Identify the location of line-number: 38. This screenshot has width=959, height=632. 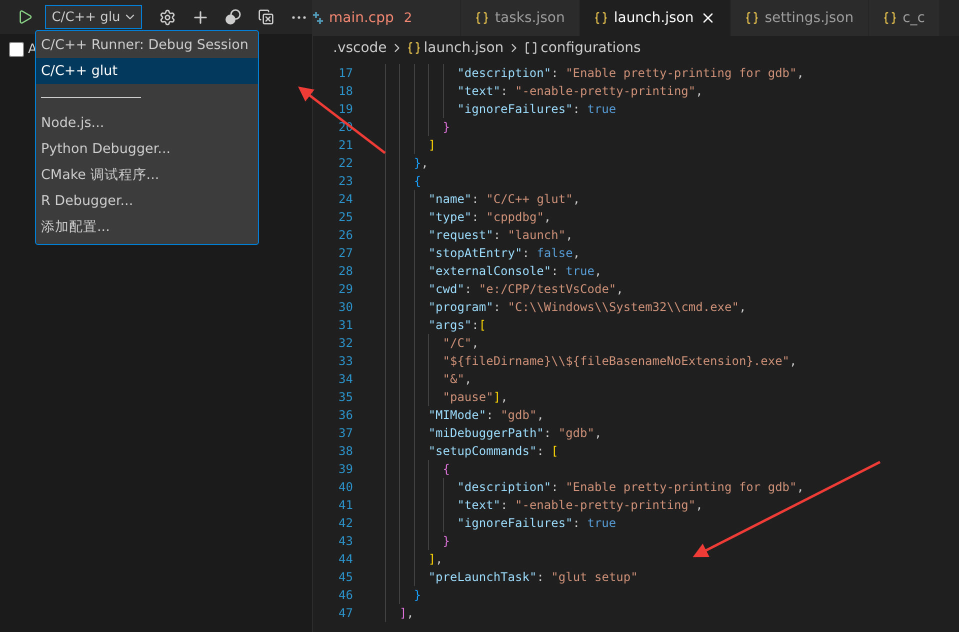
(345, 451).